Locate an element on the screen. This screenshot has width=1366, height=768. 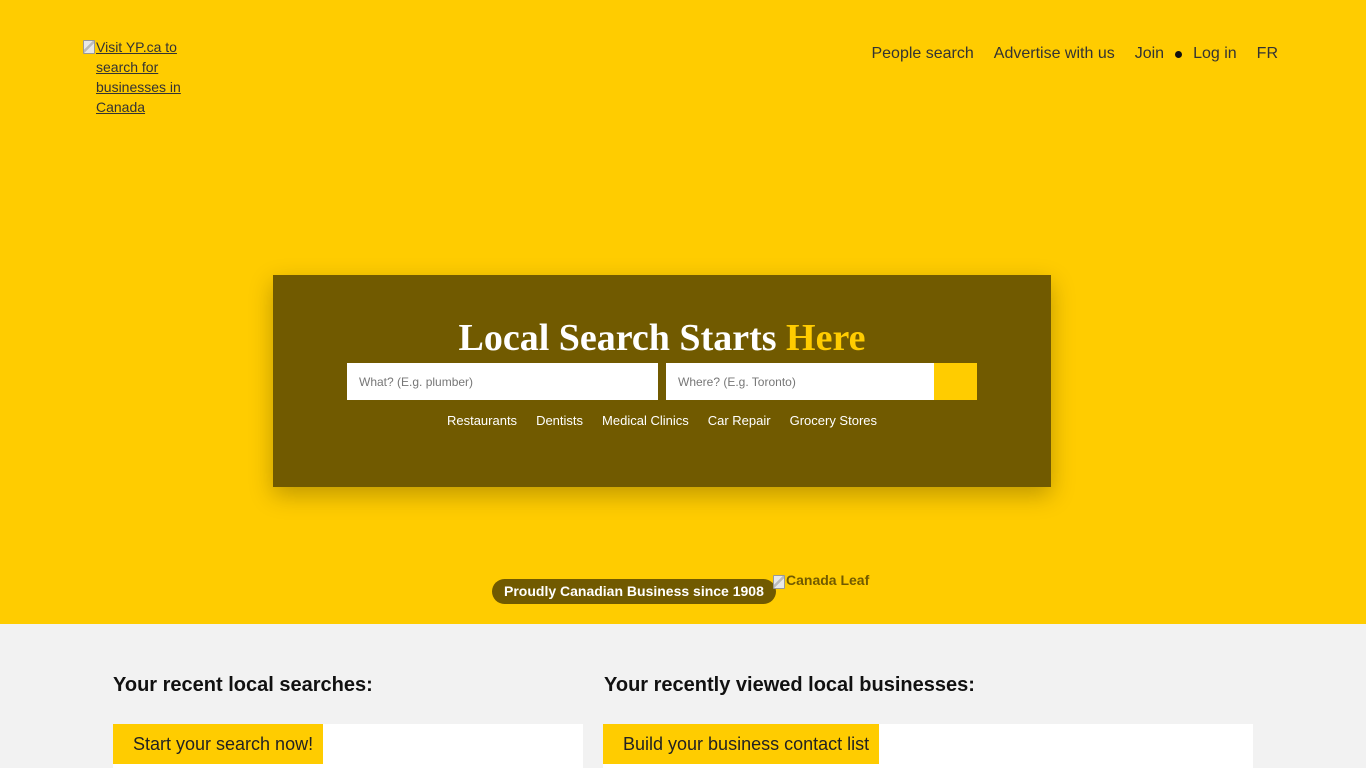
quick-link-restaurants: Restaurants is located at coordinates (482, 421).